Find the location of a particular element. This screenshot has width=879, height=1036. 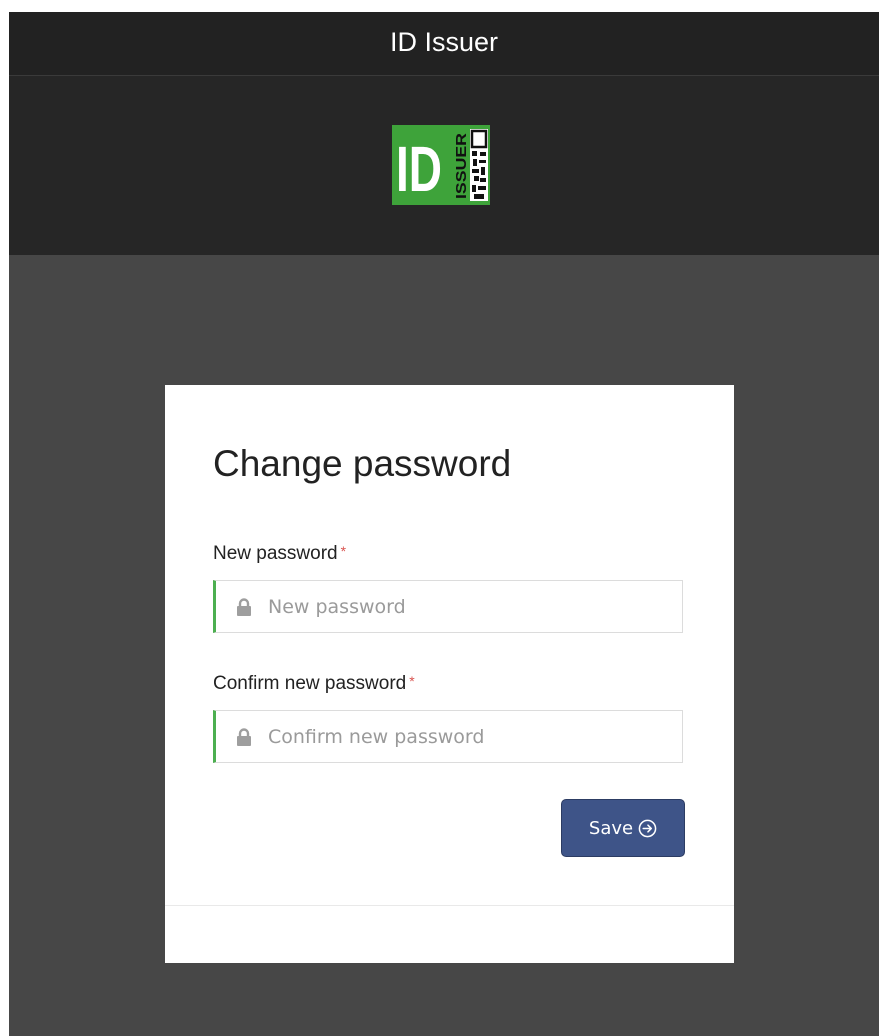

new-password-label: New password * is located at coordinates (279, 554).